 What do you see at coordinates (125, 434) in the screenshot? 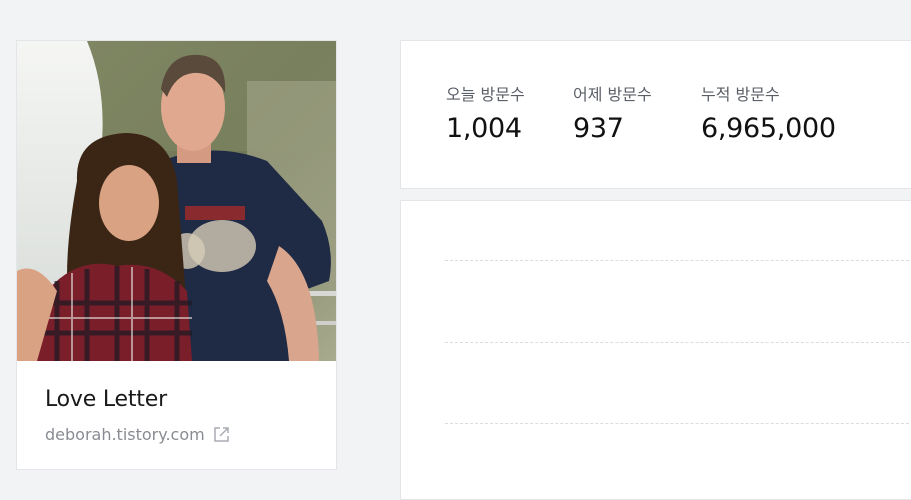
I see `blog-url: deborah.tistory.com` at bounding box center [125, 434].